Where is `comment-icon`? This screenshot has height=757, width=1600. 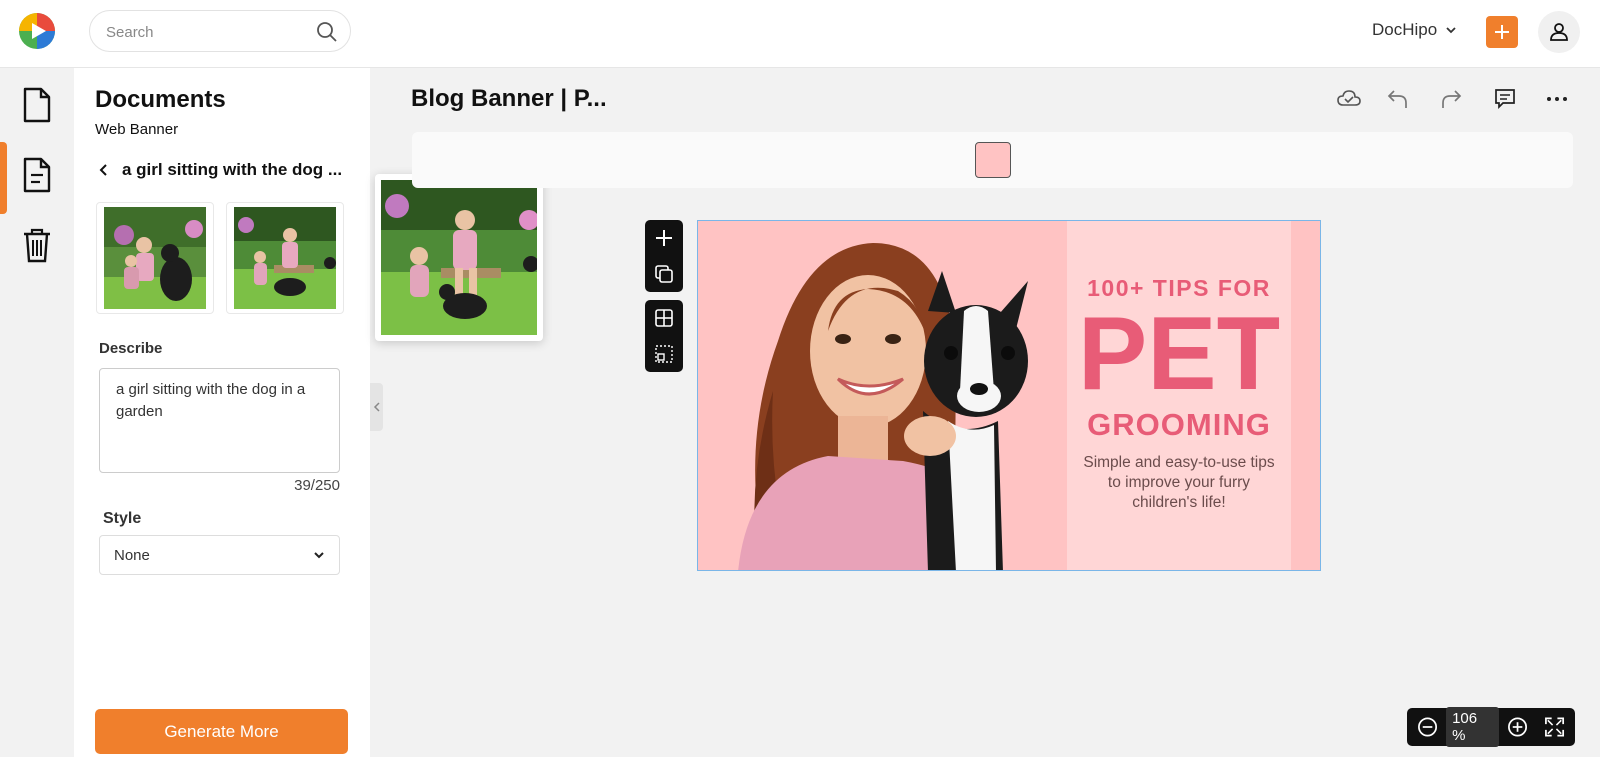
comment-icon is located at coordinates (1505, 99).